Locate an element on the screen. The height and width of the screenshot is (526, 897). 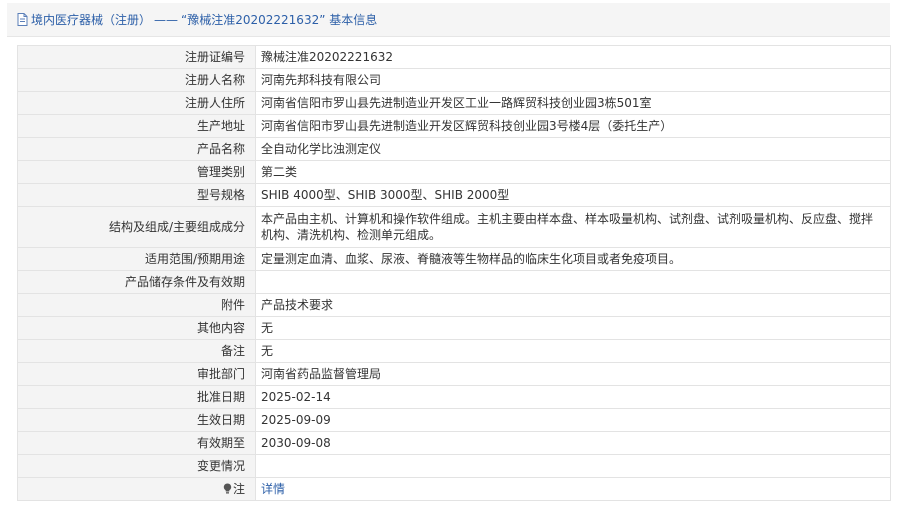
table-row: 审批部门 河南省药品监督管理局 is located at coordinates (454, 374).